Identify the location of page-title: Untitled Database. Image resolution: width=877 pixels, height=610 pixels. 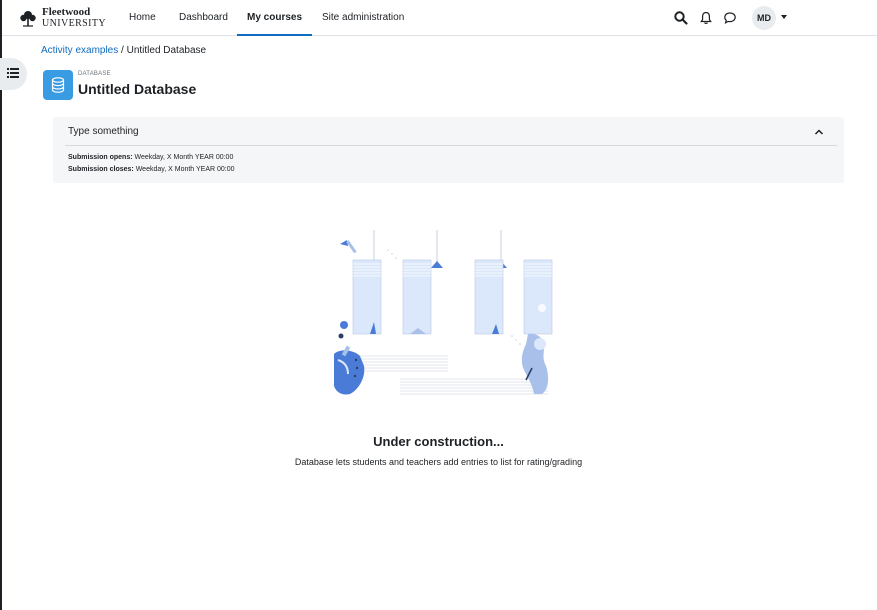
(137, 89).